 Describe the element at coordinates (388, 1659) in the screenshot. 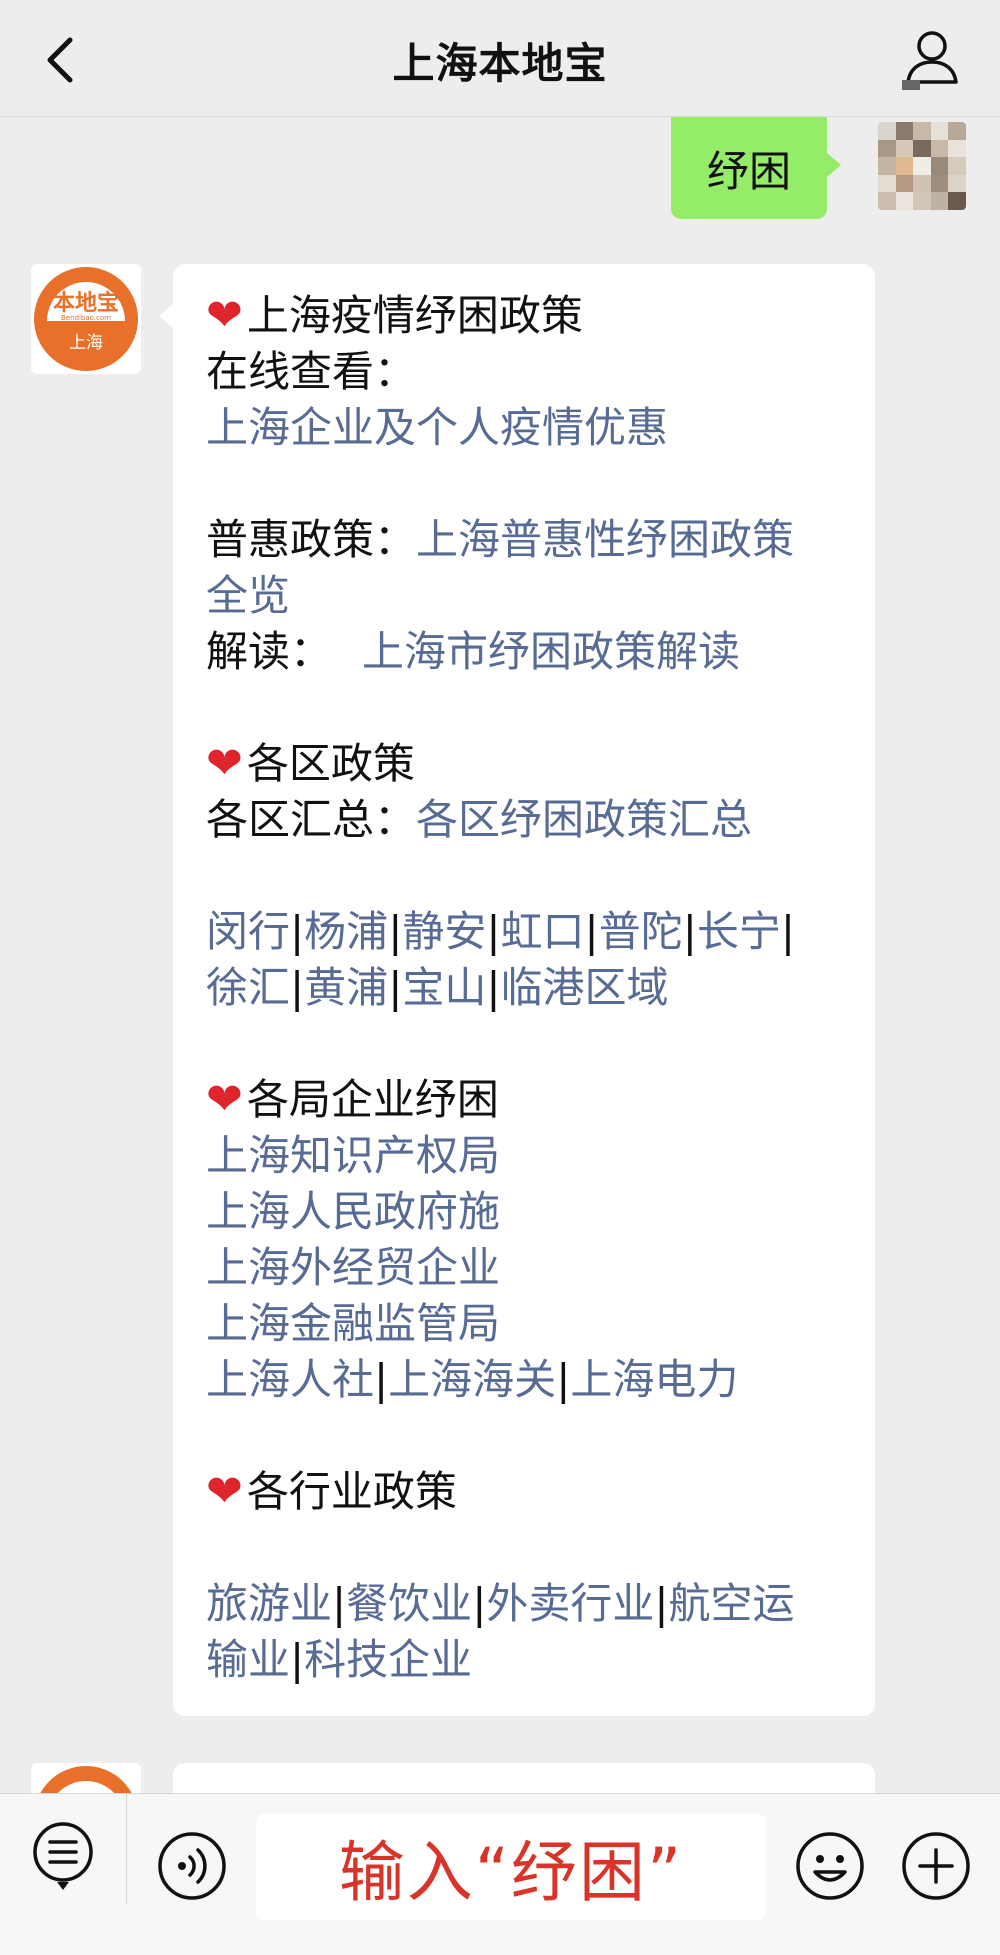

I see `industry-link: 科技企业` at that location.